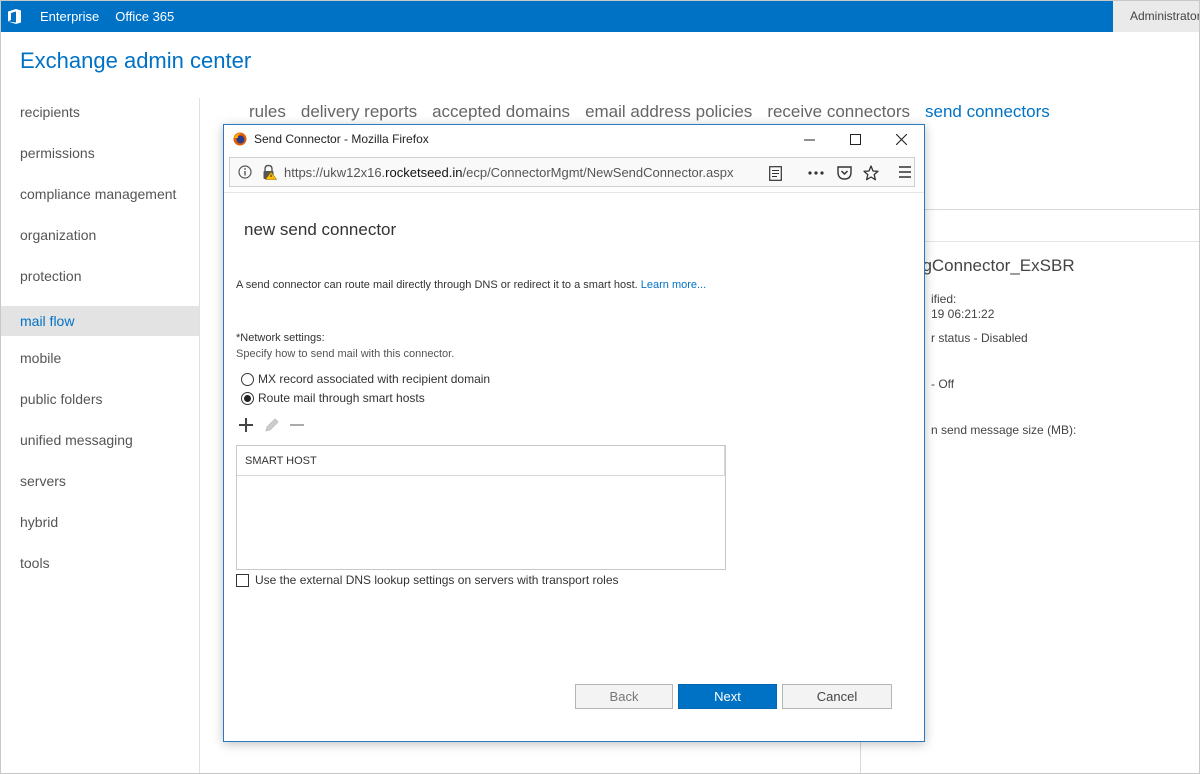  I want to click on remove-smart-host-button, so click(297, 425).